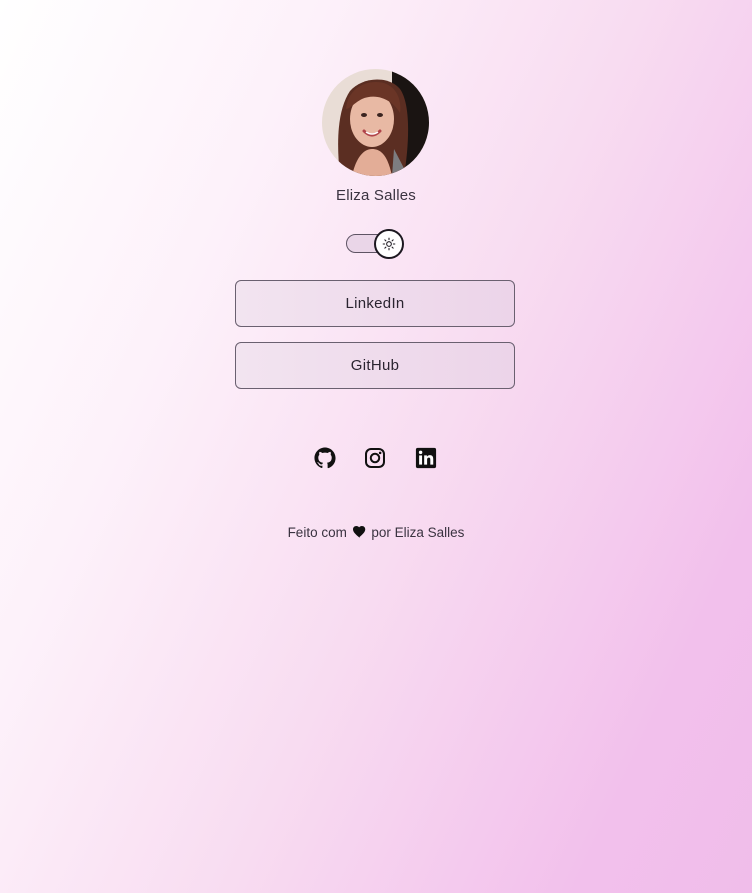  Describe the element at coordinates (358, 532) in the screenshot. I see `heart-icon` at that location.